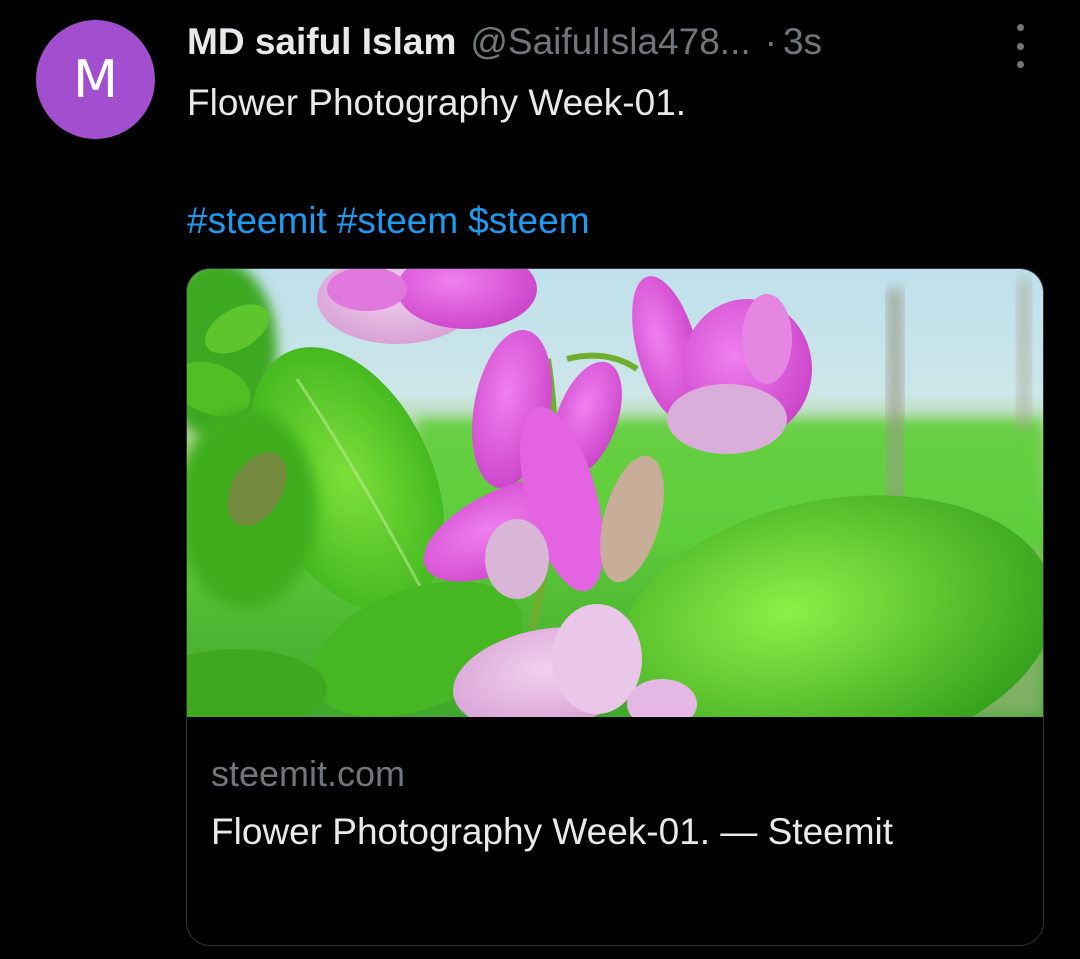 The image size is (1080, 959). What do you see at coordinates (308, 773) in the screenshot?
I see `card-domain: steemit.com` at bounding box center [308, 773].